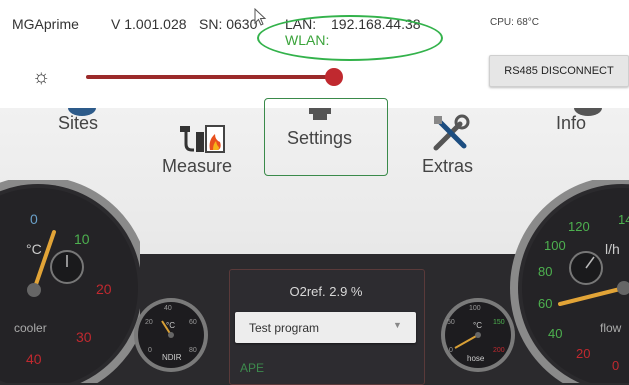 This screenshot has height=385, width=629. What do you see at coordinates (149, 24) in the screenshot?
I see `version-label: V 1.001.028` at bounding box center [149, 24].